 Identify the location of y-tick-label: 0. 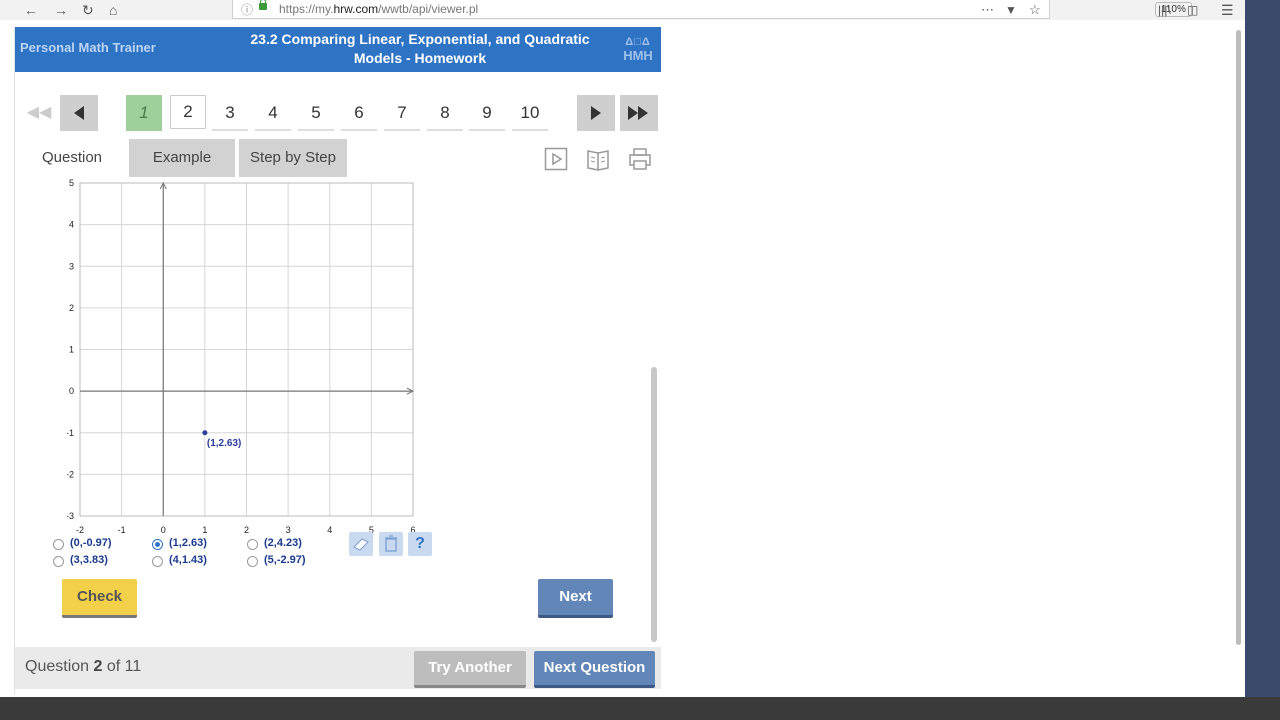
(71, 391).